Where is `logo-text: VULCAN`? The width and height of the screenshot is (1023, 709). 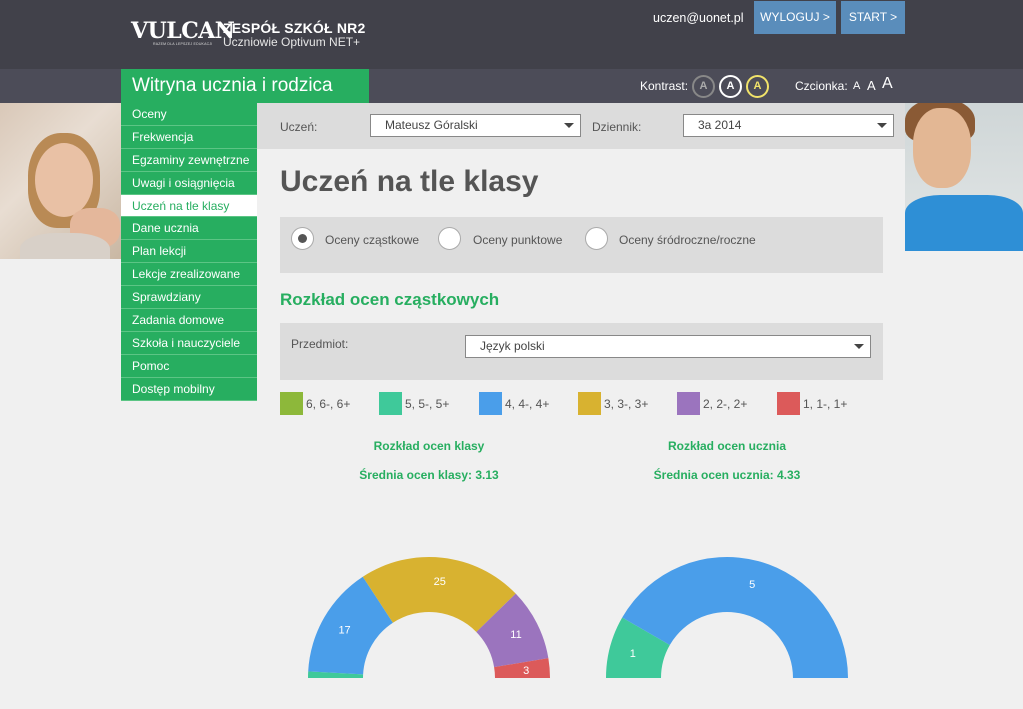
logo-text: VULCAN is located at coordinates (183, 31).